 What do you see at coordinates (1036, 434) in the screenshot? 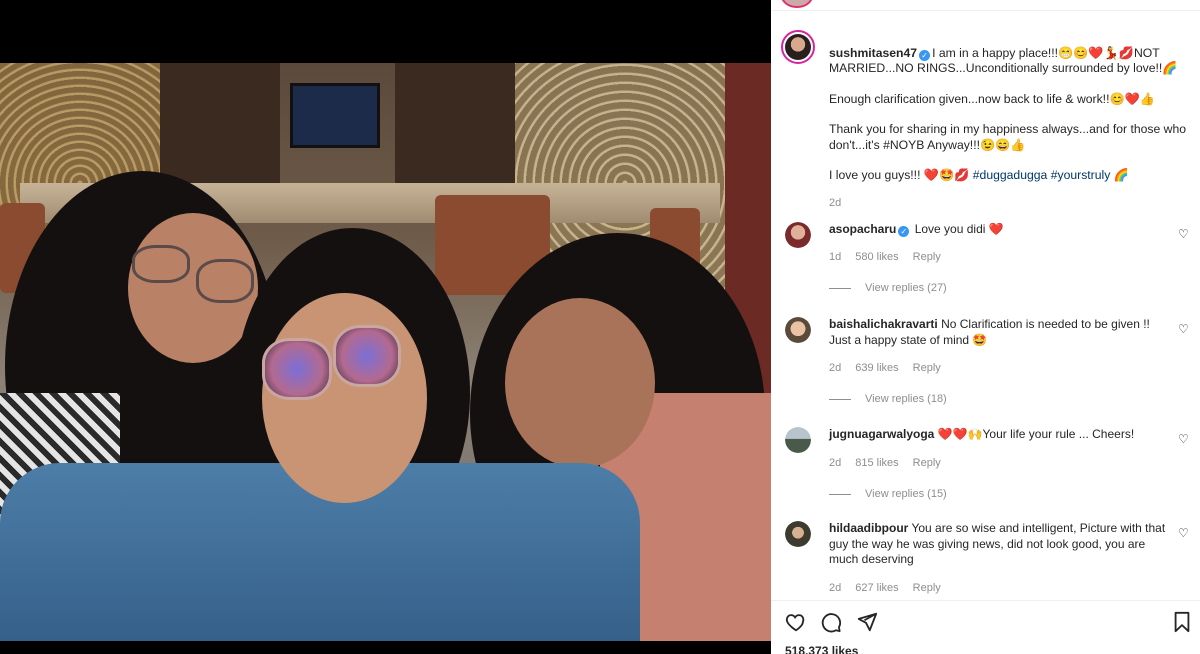
I see `comment-text: ❤️❤️🙌Your life your rule ... Cheers!` at bounding box center [1036, 434].